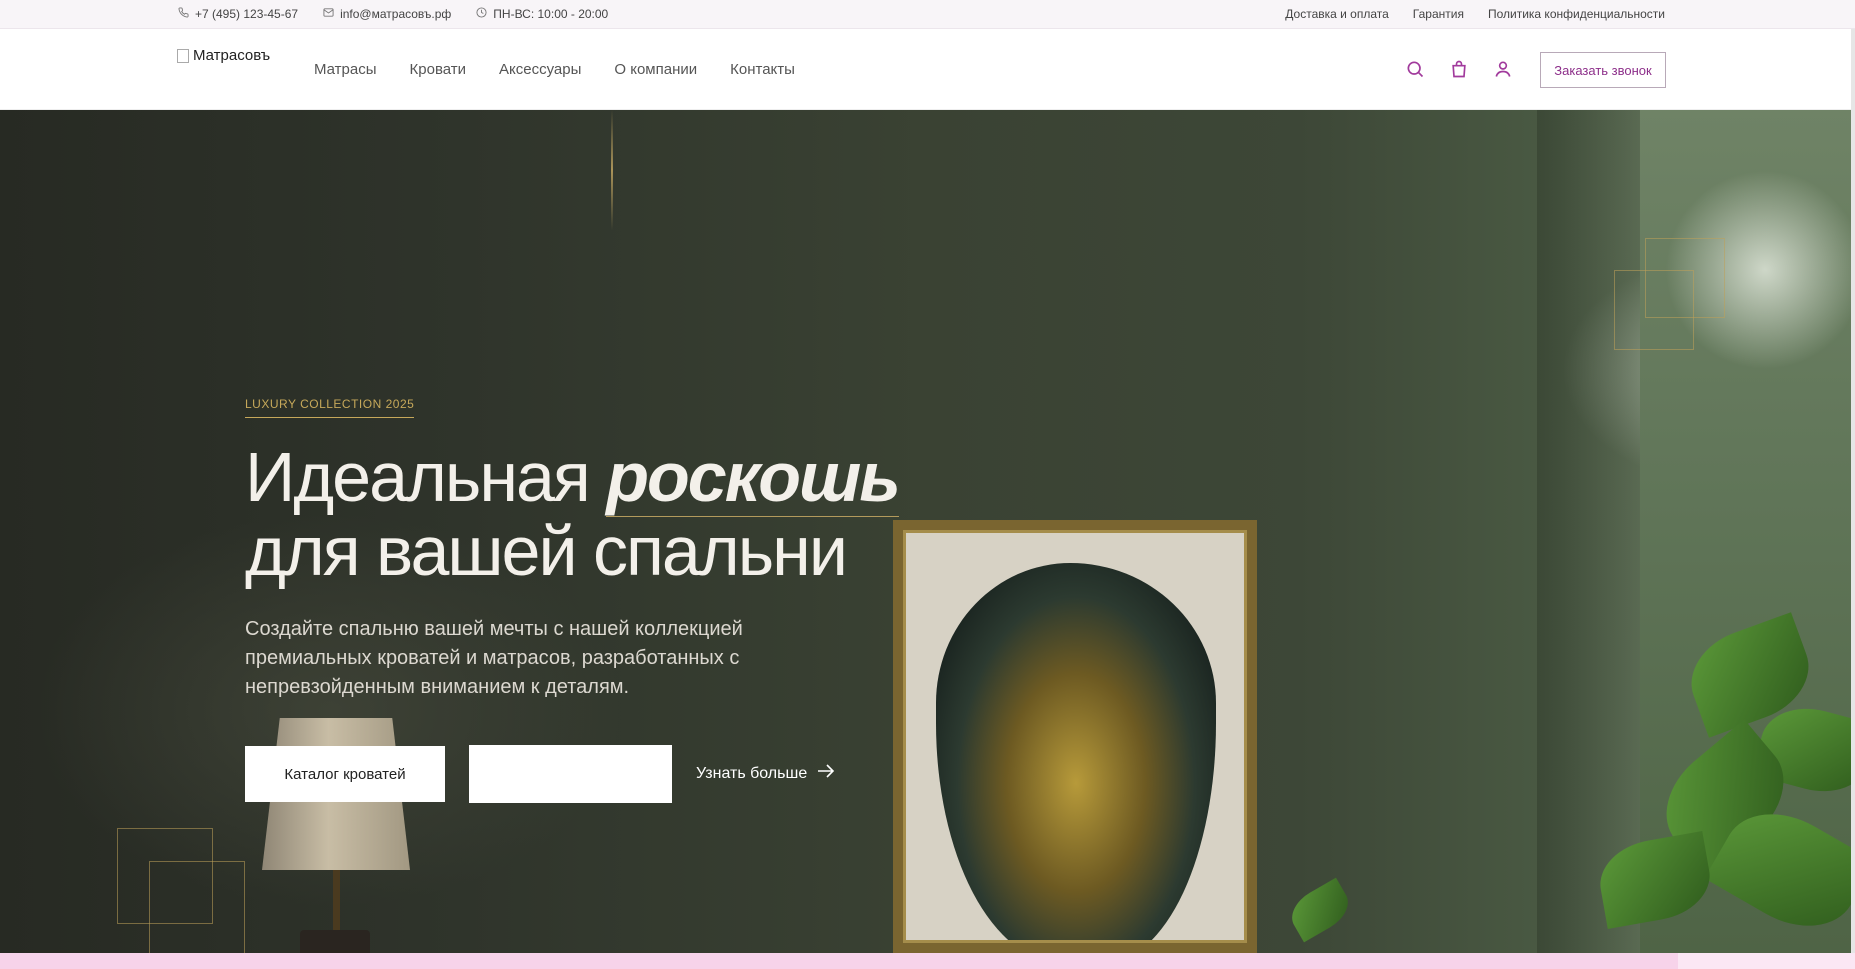  Describe the element at coordinates (1076, 751) in the screenshot. I see `abstract-portrait` at that location.